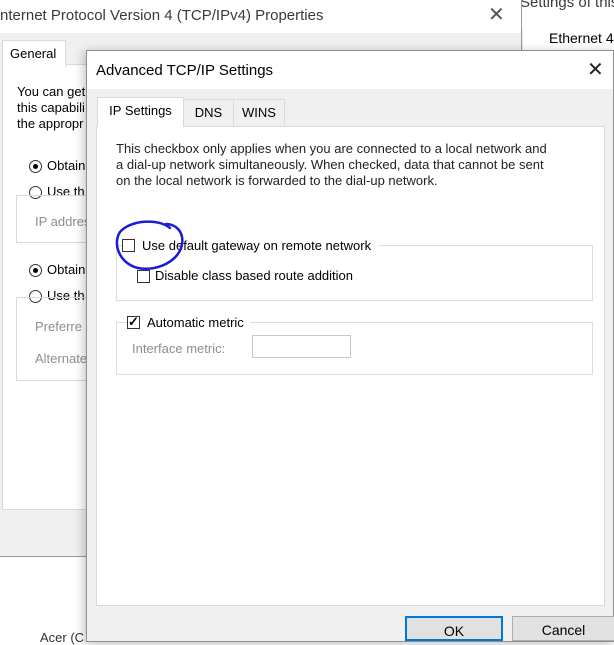 This screenshot has width=614, height=645. I want to click on metric-legend: Automatic metric, so click(188, 322).